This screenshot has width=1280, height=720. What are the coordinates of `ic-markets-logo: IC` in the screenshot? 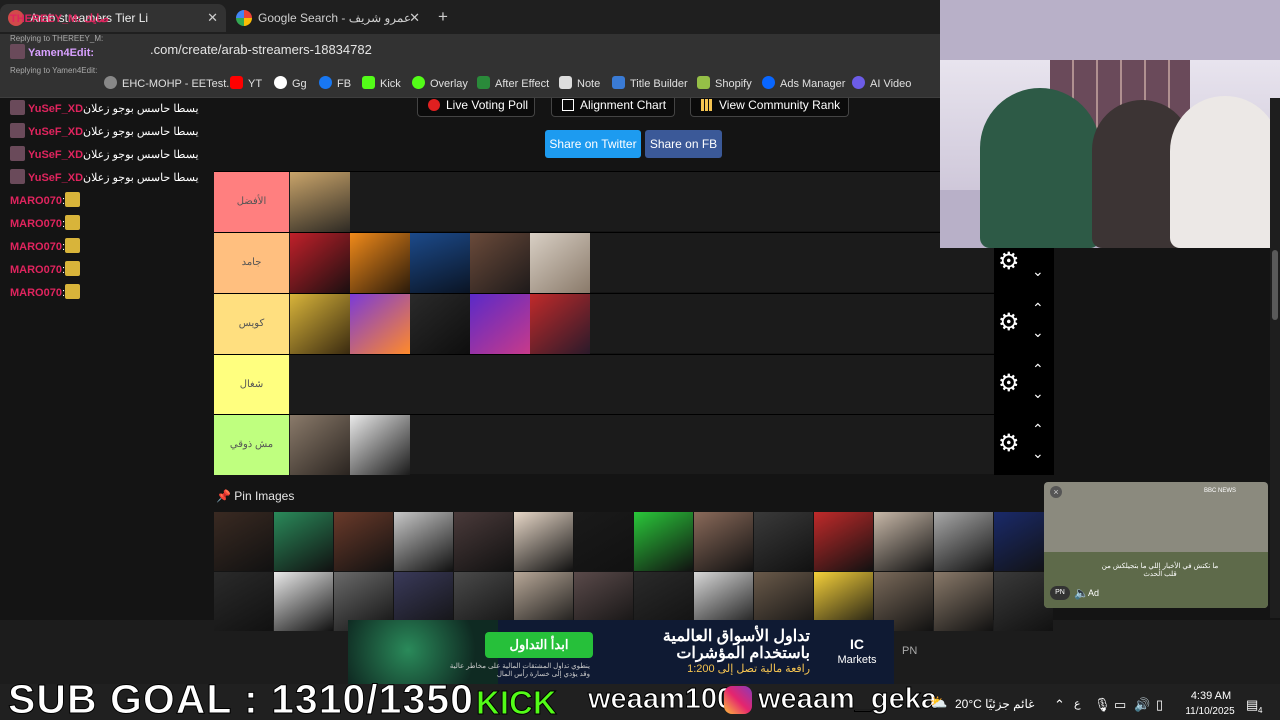 It's located at (857, 644).